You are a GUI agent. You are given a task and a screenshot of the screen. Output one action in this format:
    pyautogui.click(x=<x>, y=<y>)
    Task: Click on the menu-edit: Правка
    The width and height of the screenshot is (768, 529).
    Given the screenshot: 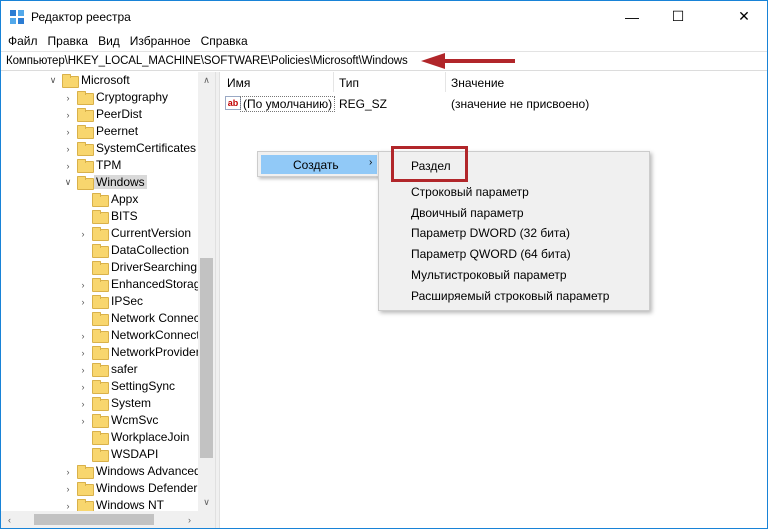 What is the action you would take?
    pyautogui.click(x=70, y=41)
    